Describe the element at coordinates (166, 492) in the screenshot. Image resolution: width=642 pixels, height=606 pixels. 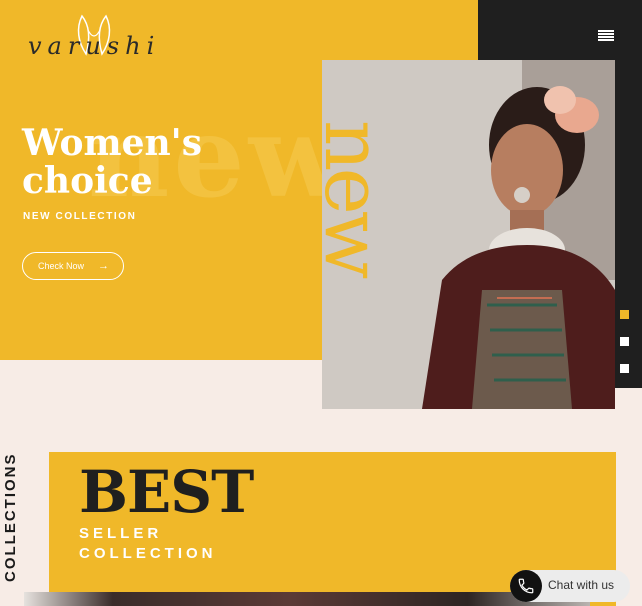
I see `best-title: BEST` at that location.